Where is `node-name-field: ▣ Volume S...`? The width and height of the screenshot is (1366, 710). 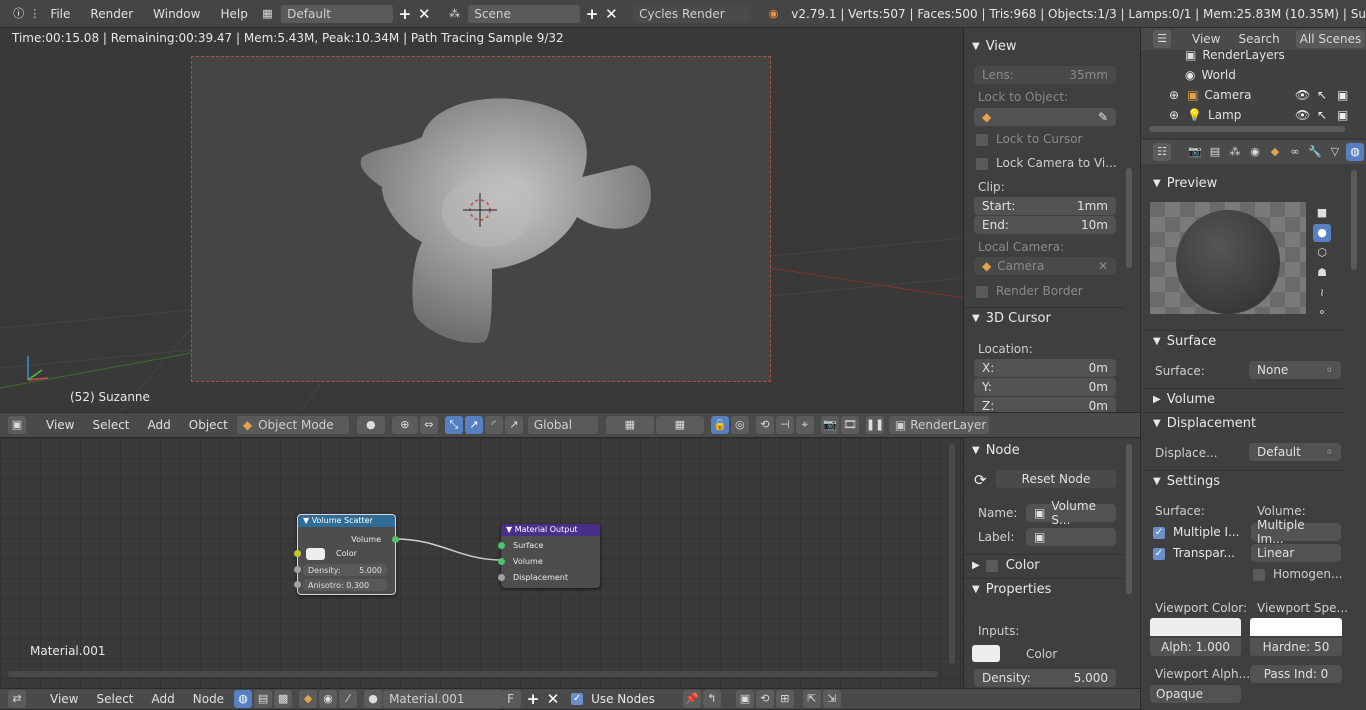
node-name-field: ▣ Volume S... is located at coordinates (1071, 513).